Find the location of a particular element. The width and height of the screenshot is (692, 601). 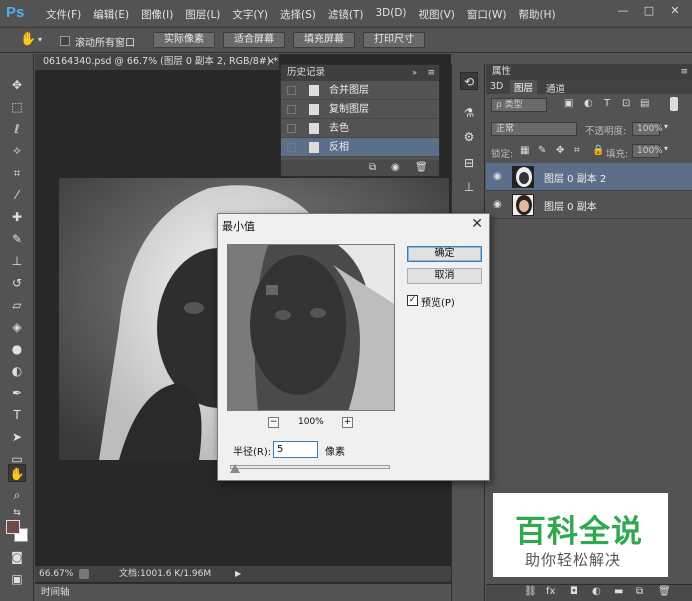

filter-pixel-icon: ▣ is located at coordinates (568, 103).